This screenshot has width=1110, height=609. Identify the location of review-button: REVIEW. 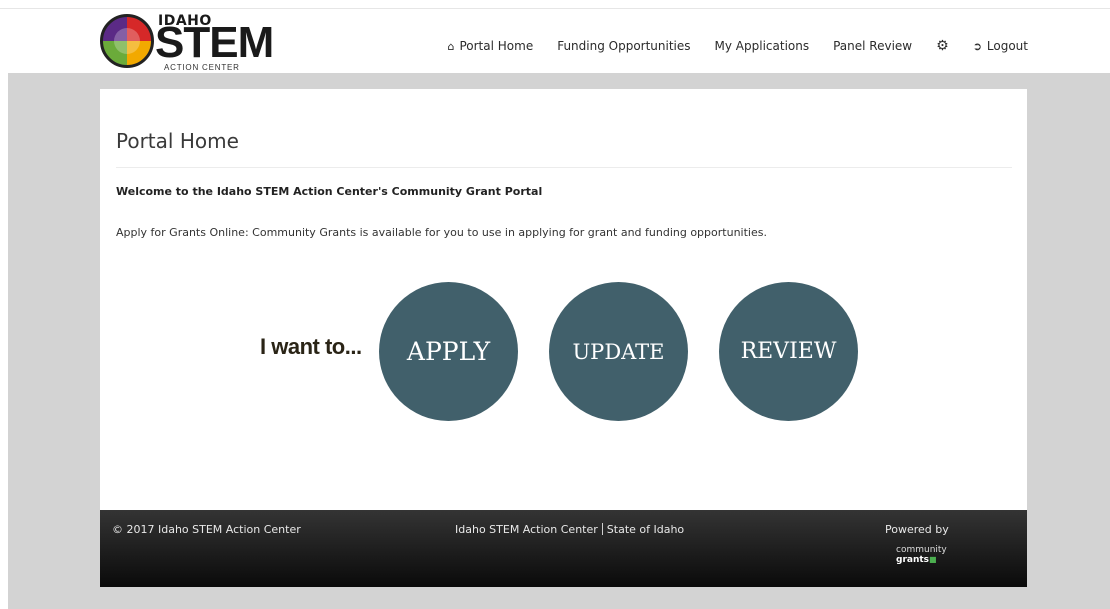
(788, 351).